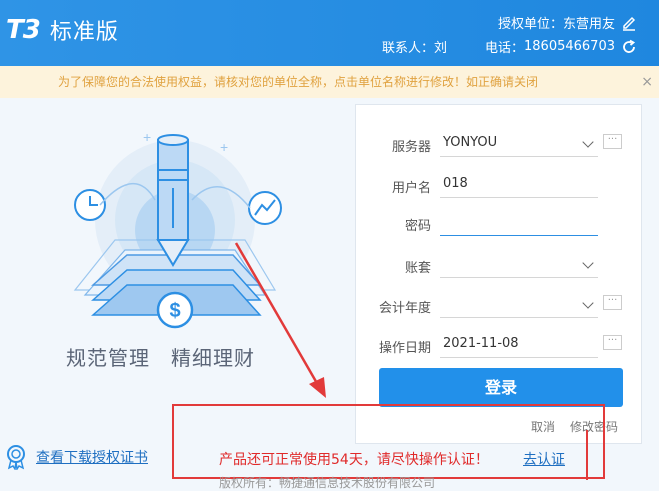 Image resolution: width=659 pixels, height=491 pixels. Describe the element at coordinates (280, 320) in the screenshot. I see `annotation-arrow` at that location.